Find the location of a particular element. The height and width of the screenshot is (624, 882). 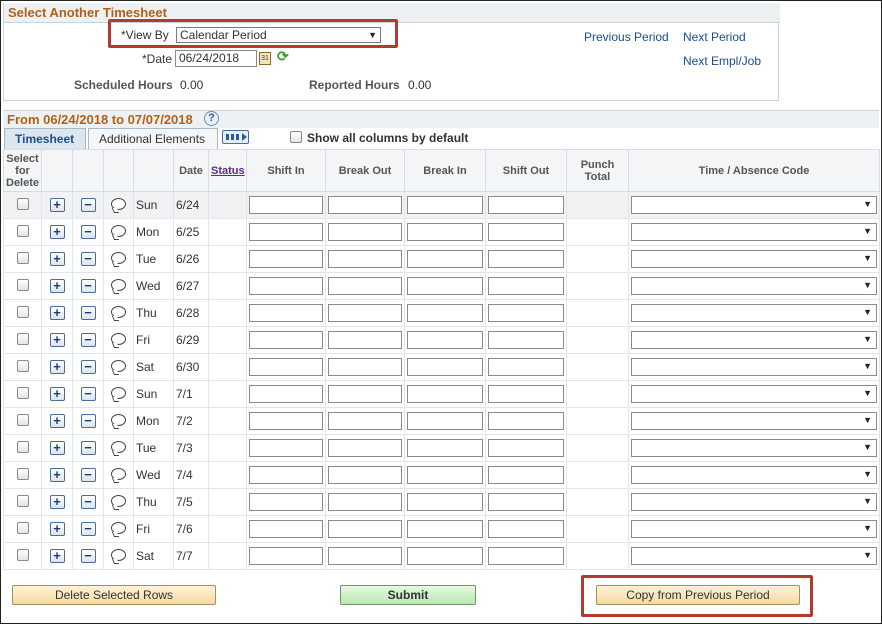

help-icon: ? is located at coordinates (211, 118).